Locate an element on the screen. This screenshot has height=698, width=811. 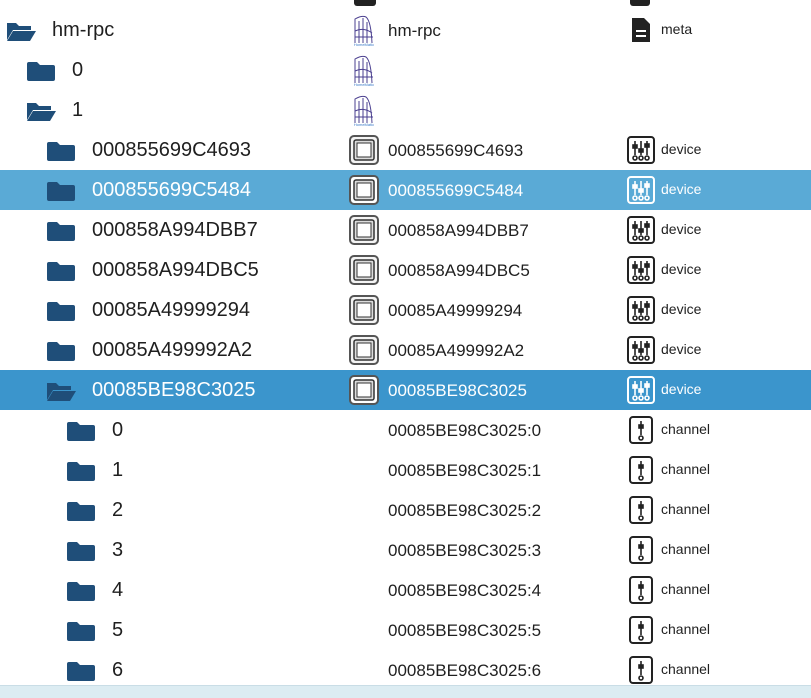
tree-item-name: 5 is located at coordinates (117, 630).